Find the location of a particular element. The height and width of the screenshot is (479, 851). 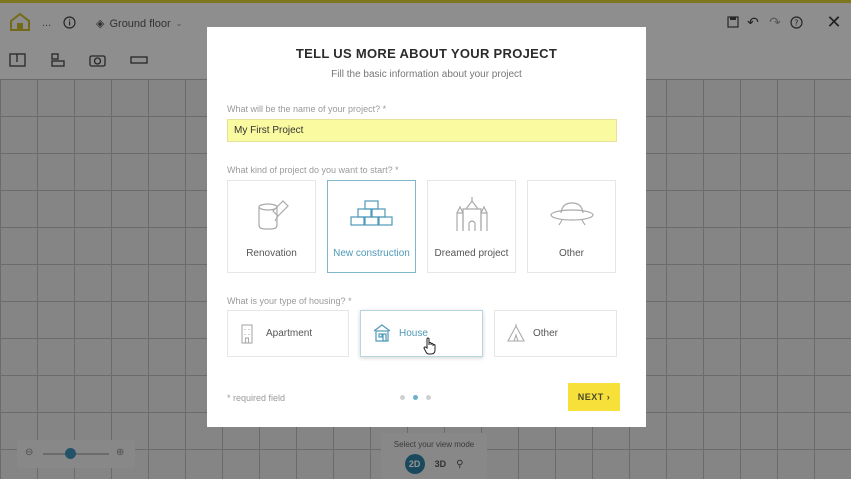

project-type-label: Renovation is located at coordinates (271, 253).